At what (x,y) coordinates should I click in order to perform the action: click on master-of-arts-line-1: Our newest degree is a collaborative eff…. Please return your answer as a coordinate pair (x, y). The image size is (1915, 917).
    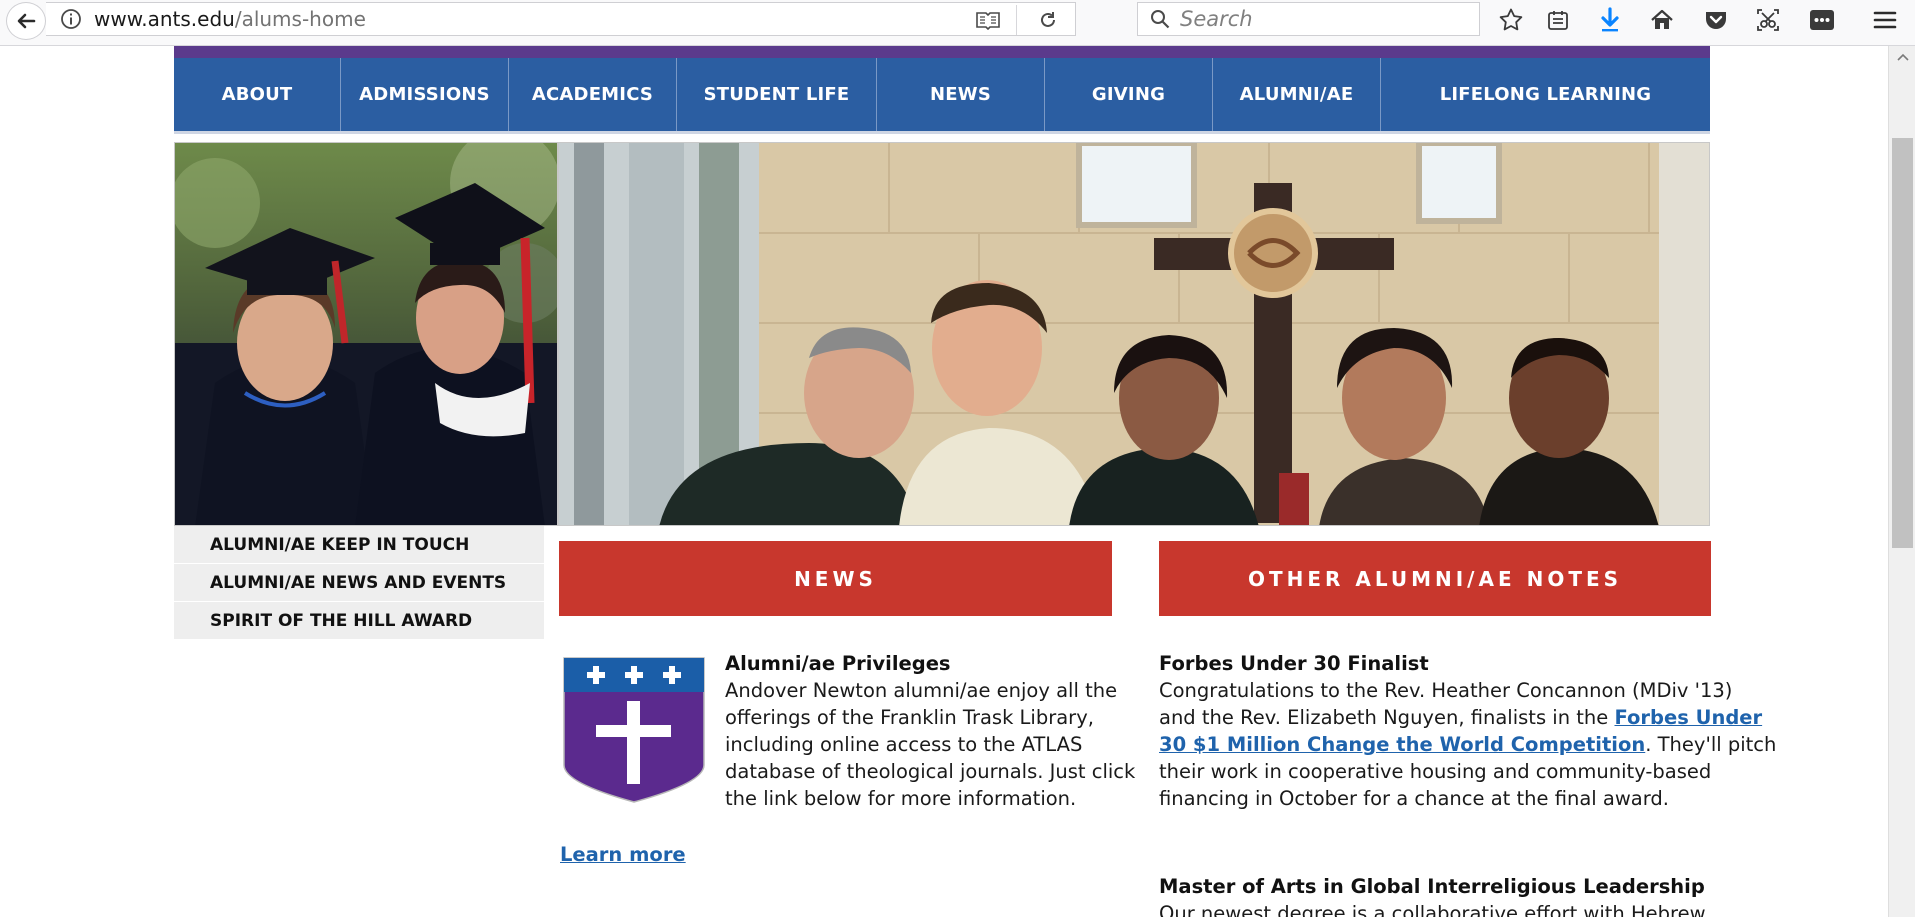
    Looking at the image, I should click on (1432, 909).